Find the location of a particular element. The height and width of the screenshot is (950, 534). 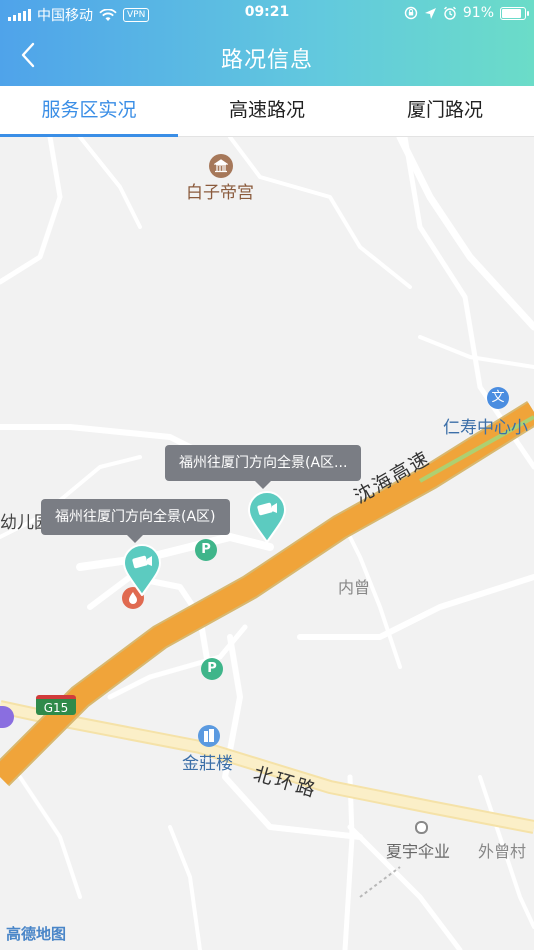

tab-highway: 高速路况 is located at coordinates (267, 111).